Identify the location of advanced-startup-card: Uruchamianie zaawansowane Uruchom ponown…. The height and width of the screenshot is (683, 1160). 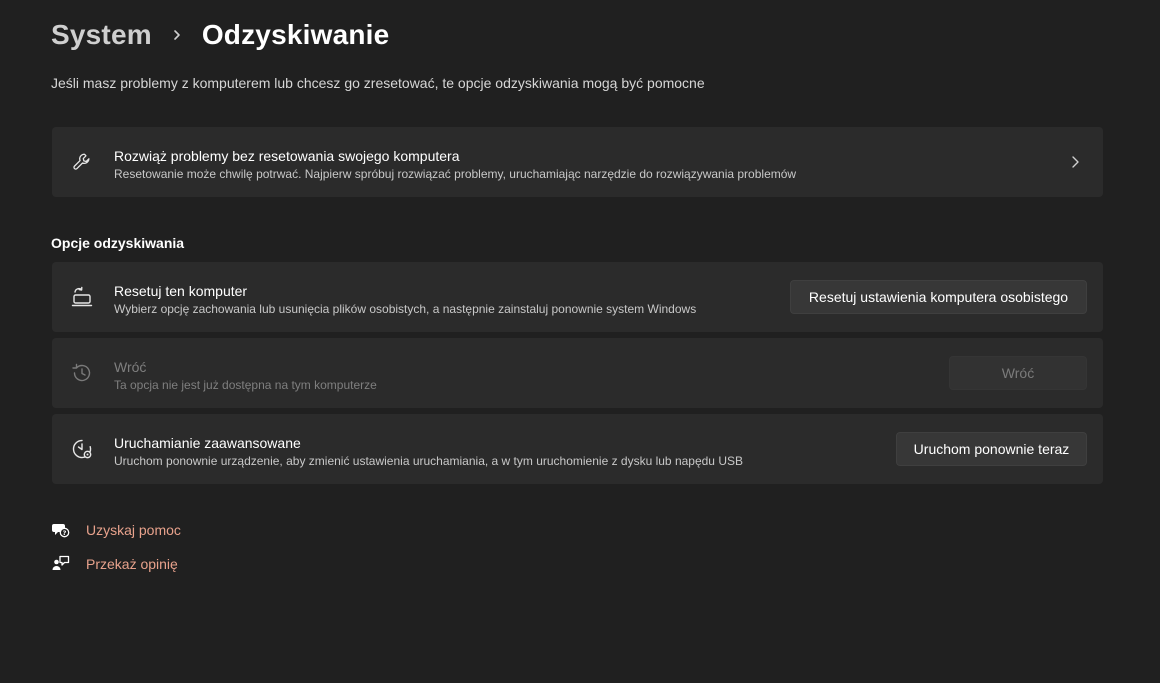
(577, 449).